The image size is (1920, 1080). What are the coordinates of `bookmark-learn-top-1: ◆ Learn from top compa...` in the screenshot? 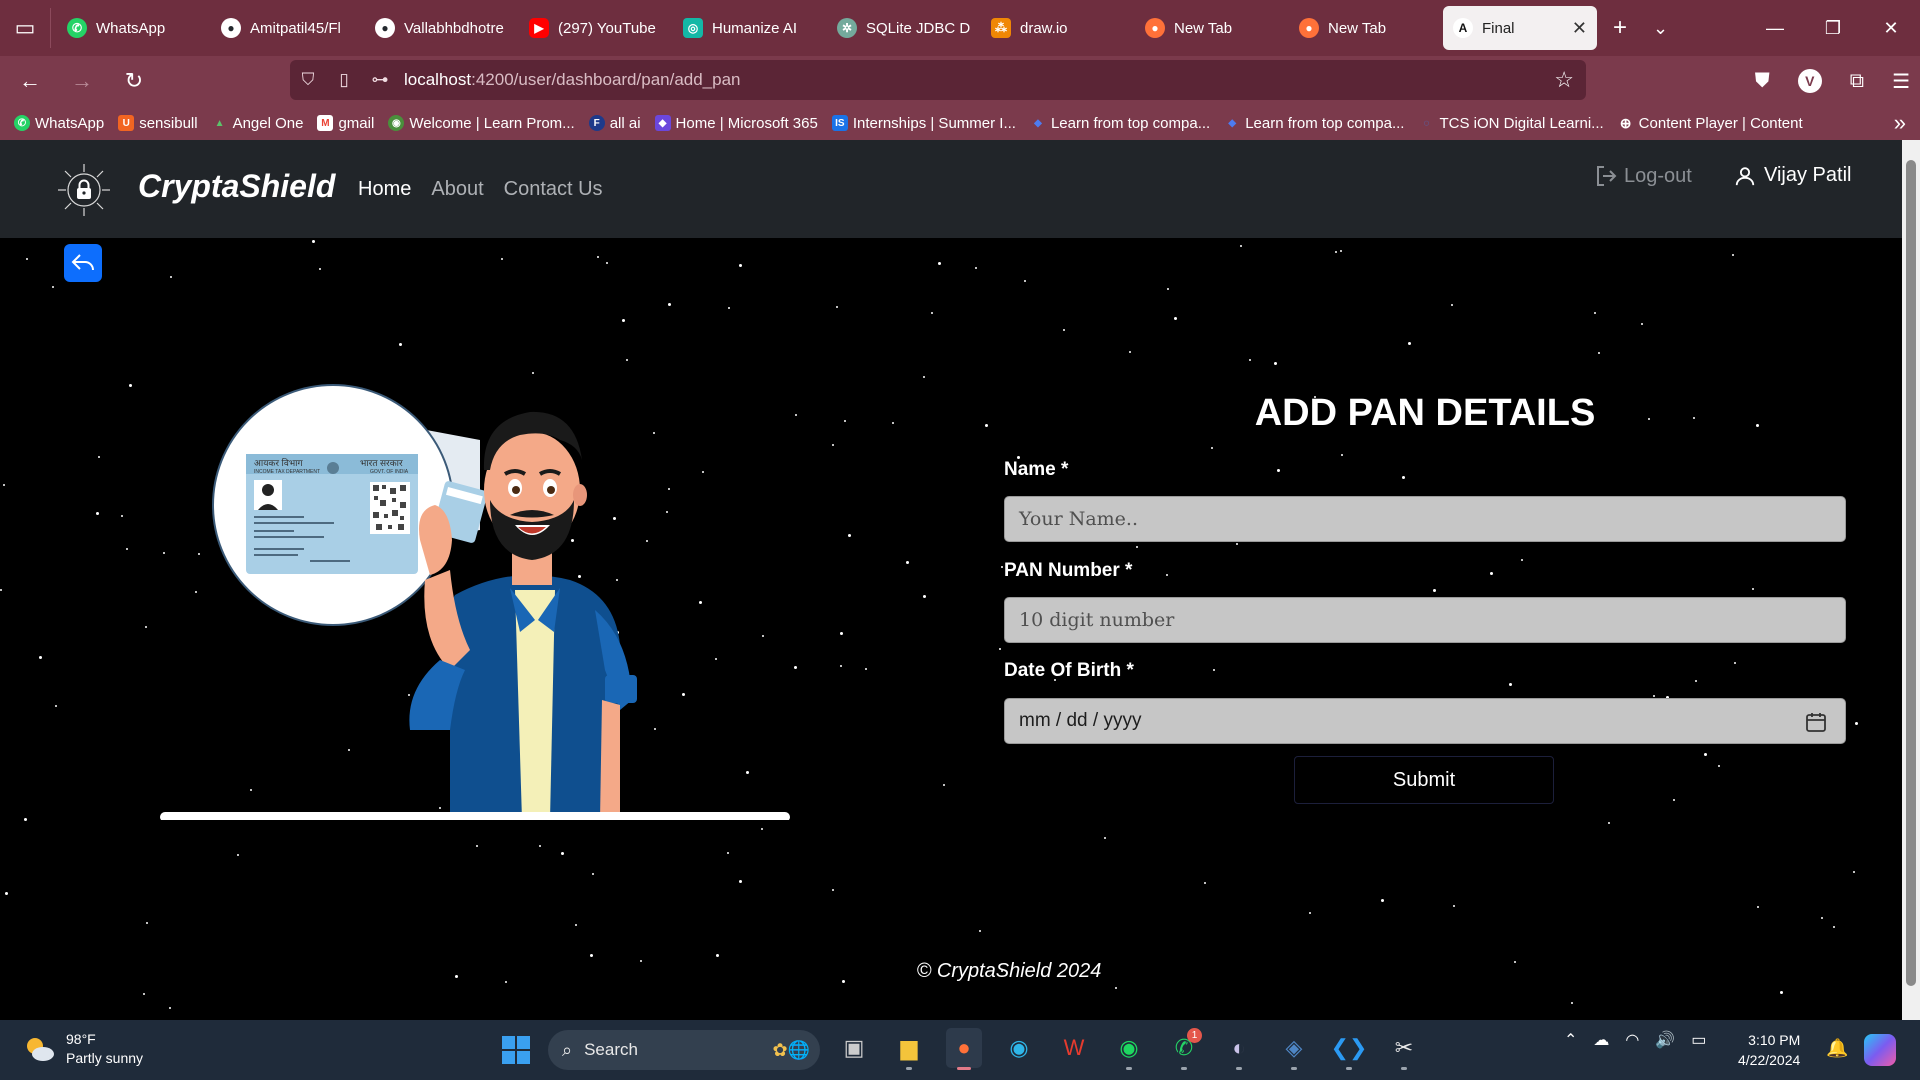 It's located at (1120, 123).